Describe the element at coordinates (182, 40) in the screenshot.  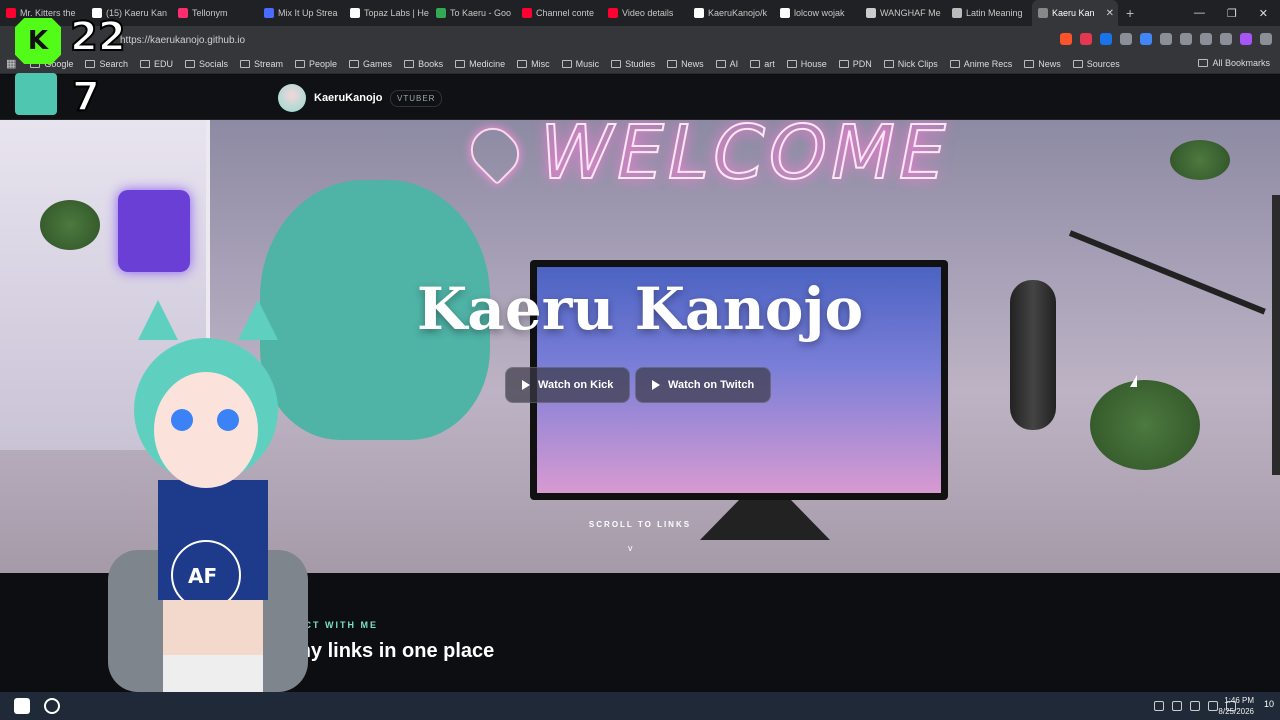
I see `url-field: https://kaerukanojo.github.io` at that location.